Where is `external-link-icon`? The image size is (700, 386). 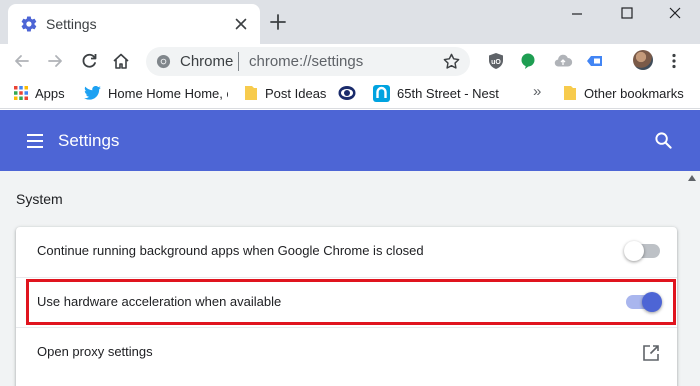 external-link-icon is located at coordinates (651, 353).